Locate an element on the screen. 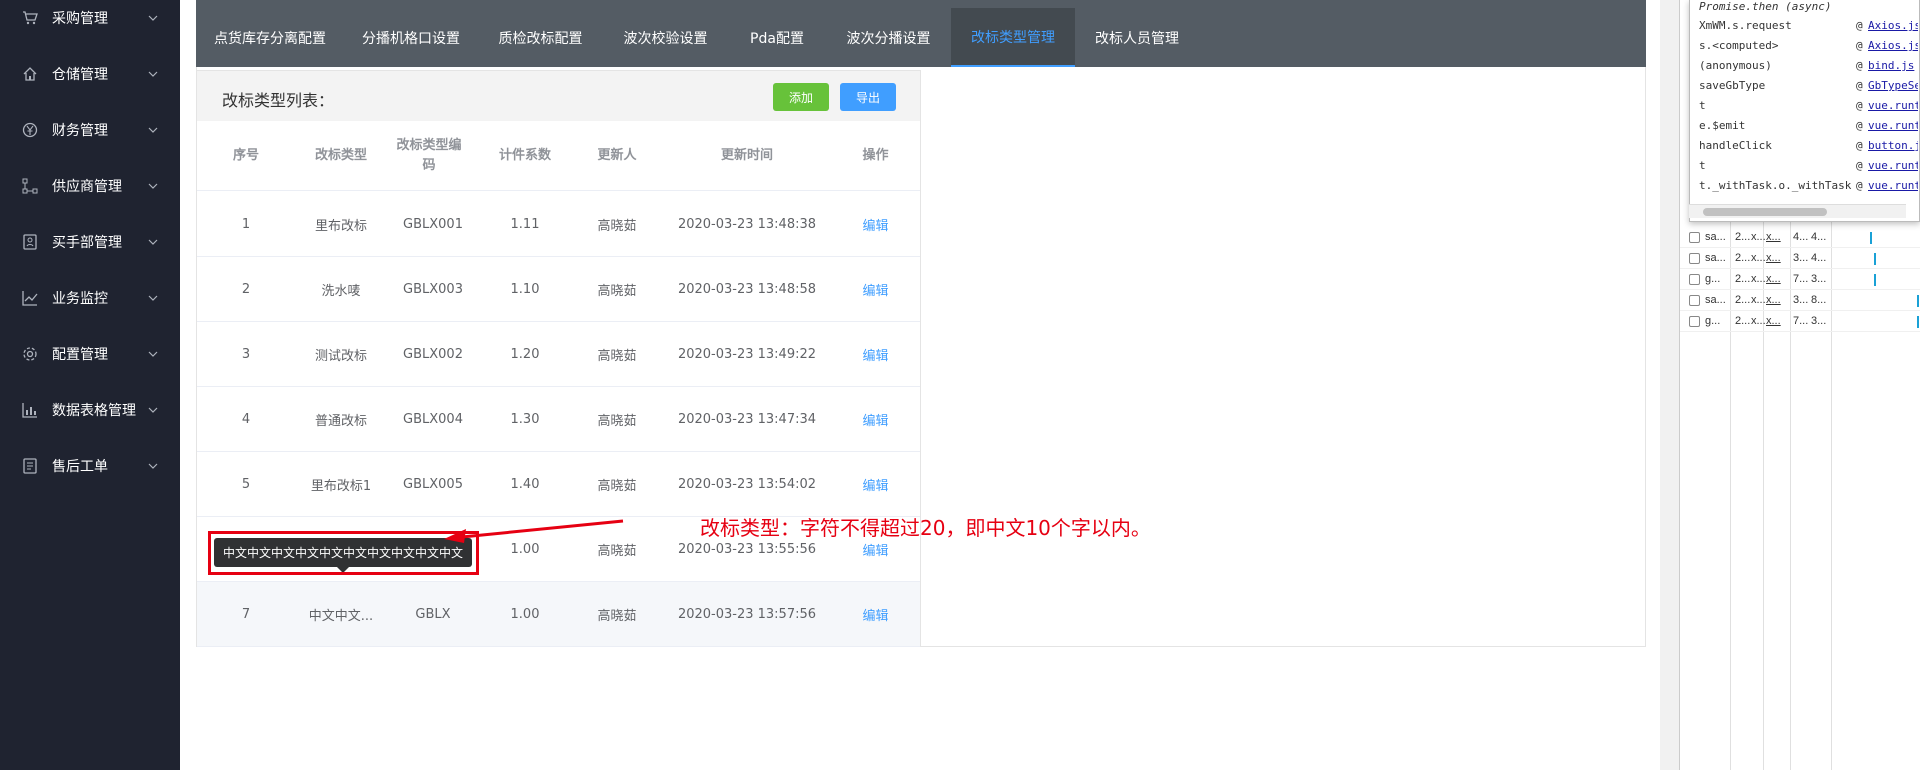  cell-updater: 高晓茹 is located at coordinates (617, 226).